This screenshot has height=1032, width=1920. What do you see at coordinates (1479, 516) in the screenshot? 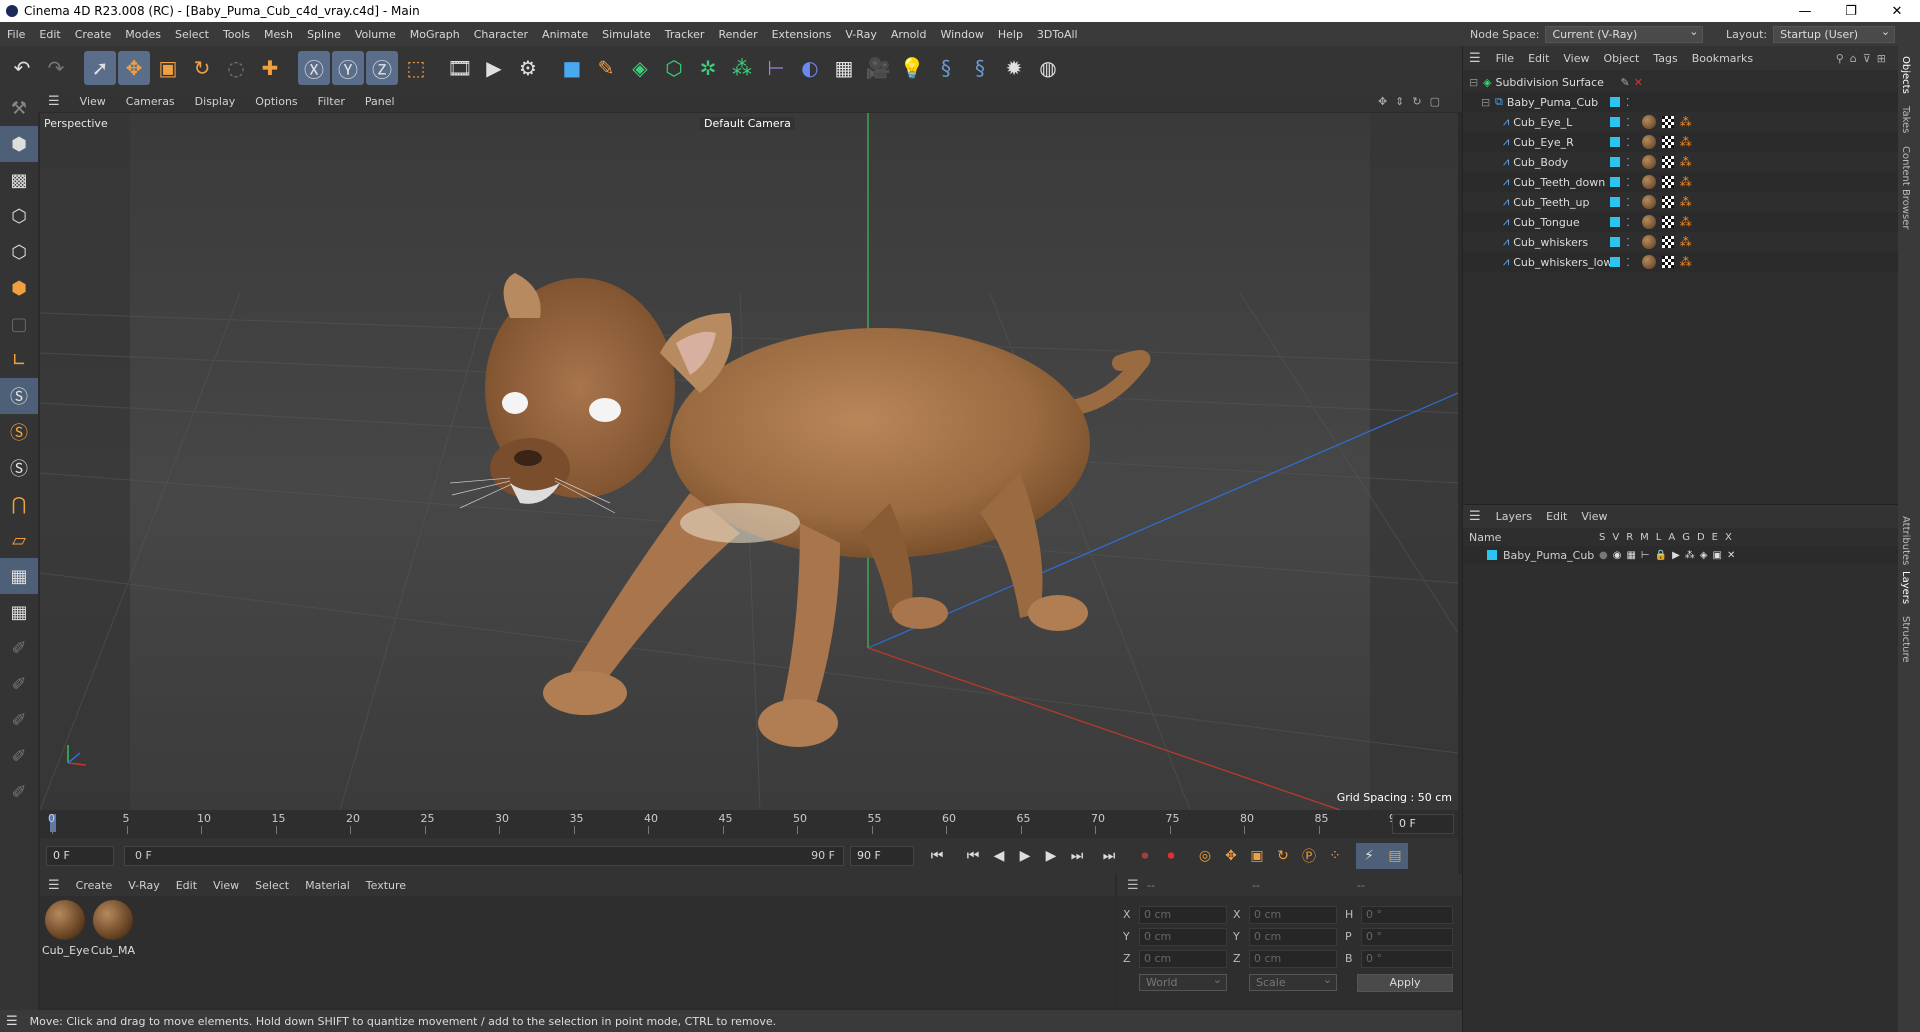
I see `layer-hamburger-icon: ☰` at bounding box center [1479, 516].